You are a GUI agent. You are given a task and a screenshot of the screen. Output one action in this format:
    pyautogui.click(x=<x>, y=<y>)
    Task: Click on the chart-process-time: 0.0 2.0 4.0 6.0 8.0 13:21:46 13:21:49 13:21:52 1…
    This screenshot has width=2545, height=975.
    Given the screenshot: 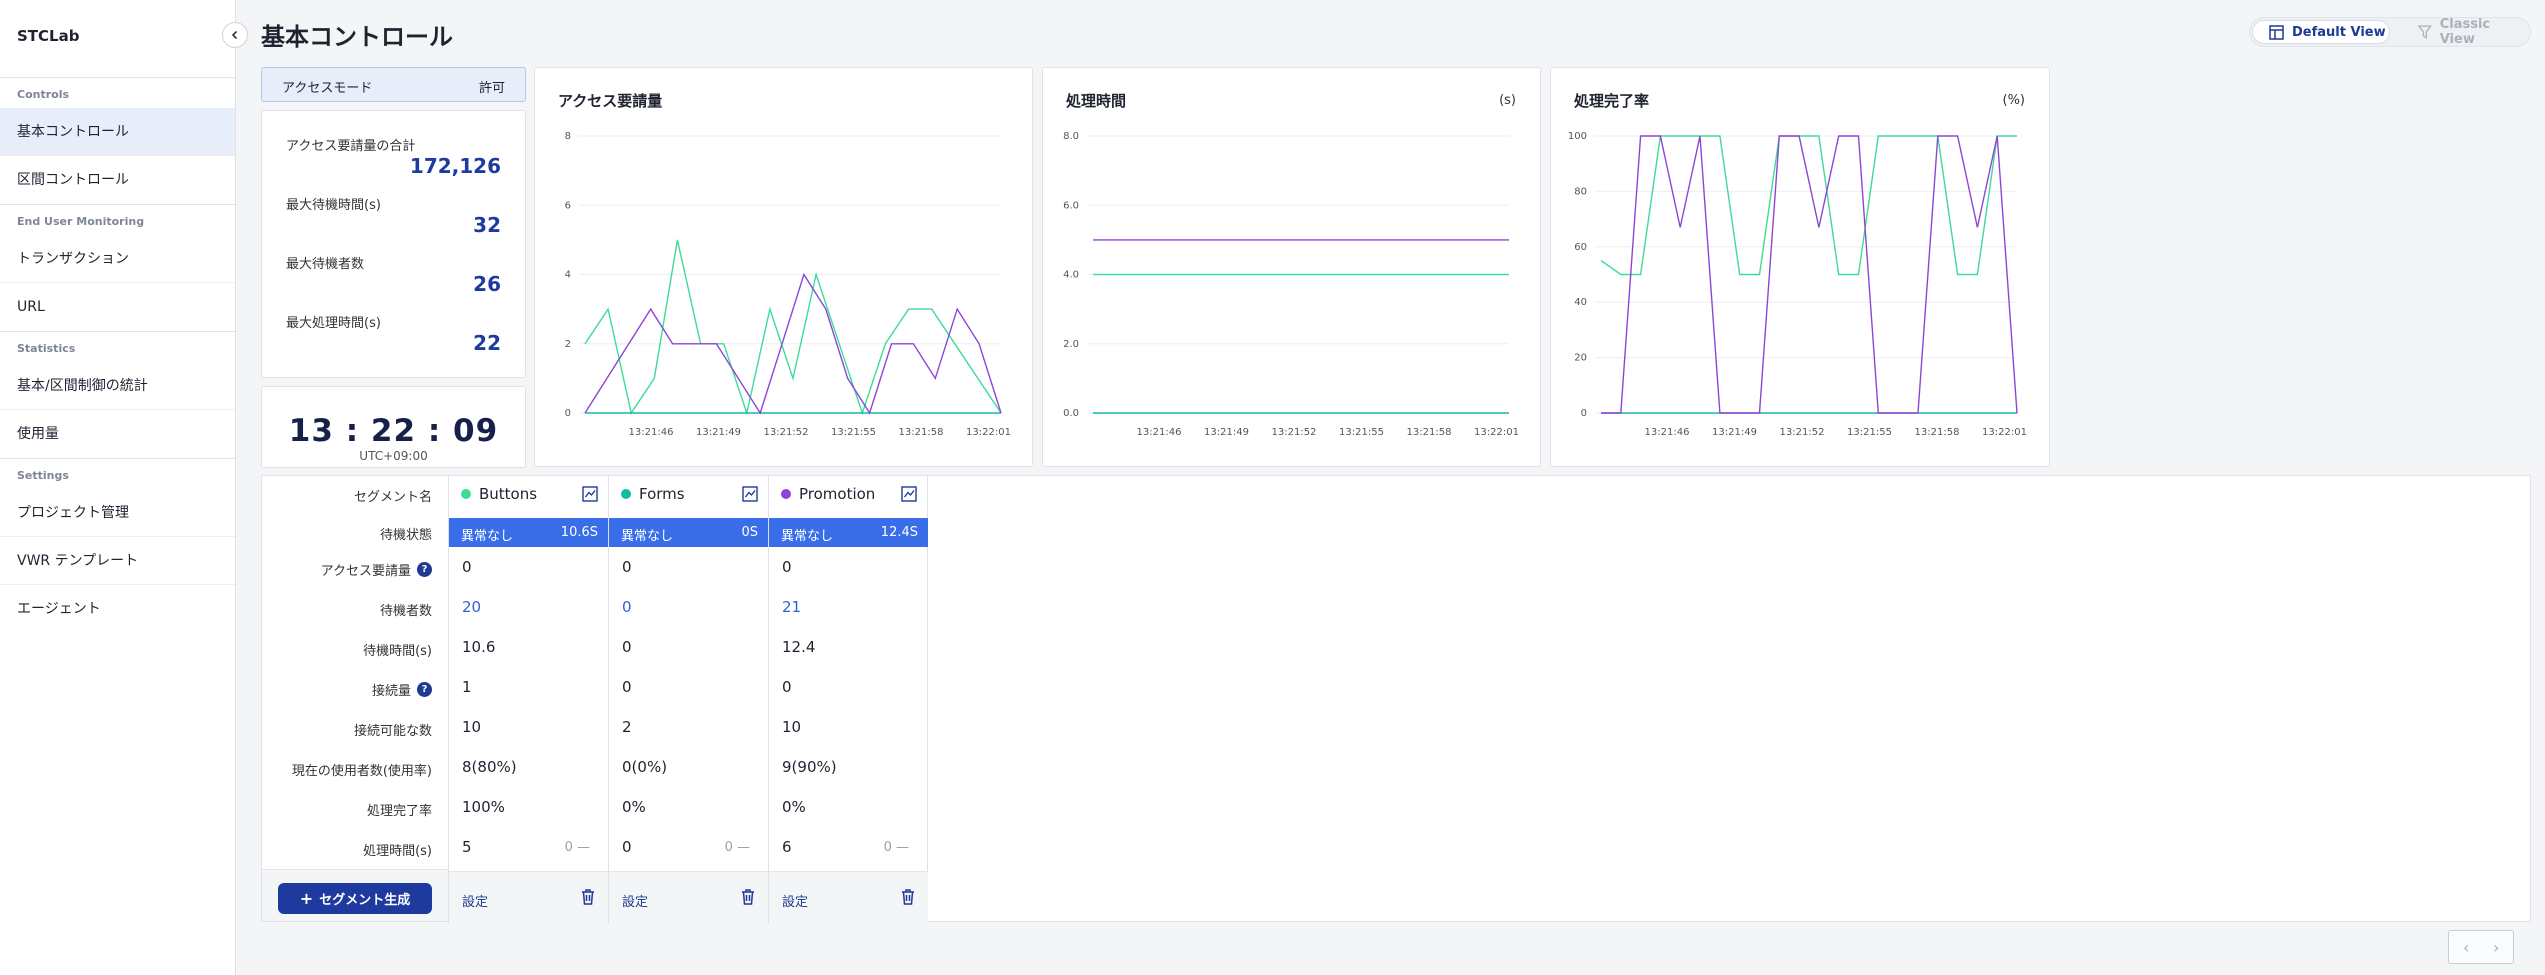 What is the action you would take?
    pyautogui.click(x=1291, y=284)
    